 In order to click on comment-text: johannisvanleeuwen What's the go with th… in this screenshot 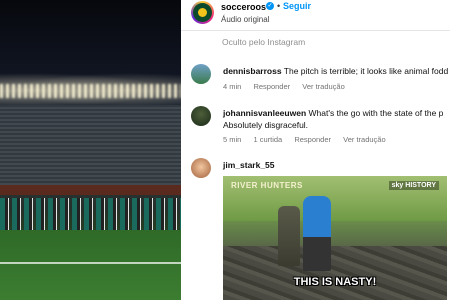, I will do `click(333, 113)`.